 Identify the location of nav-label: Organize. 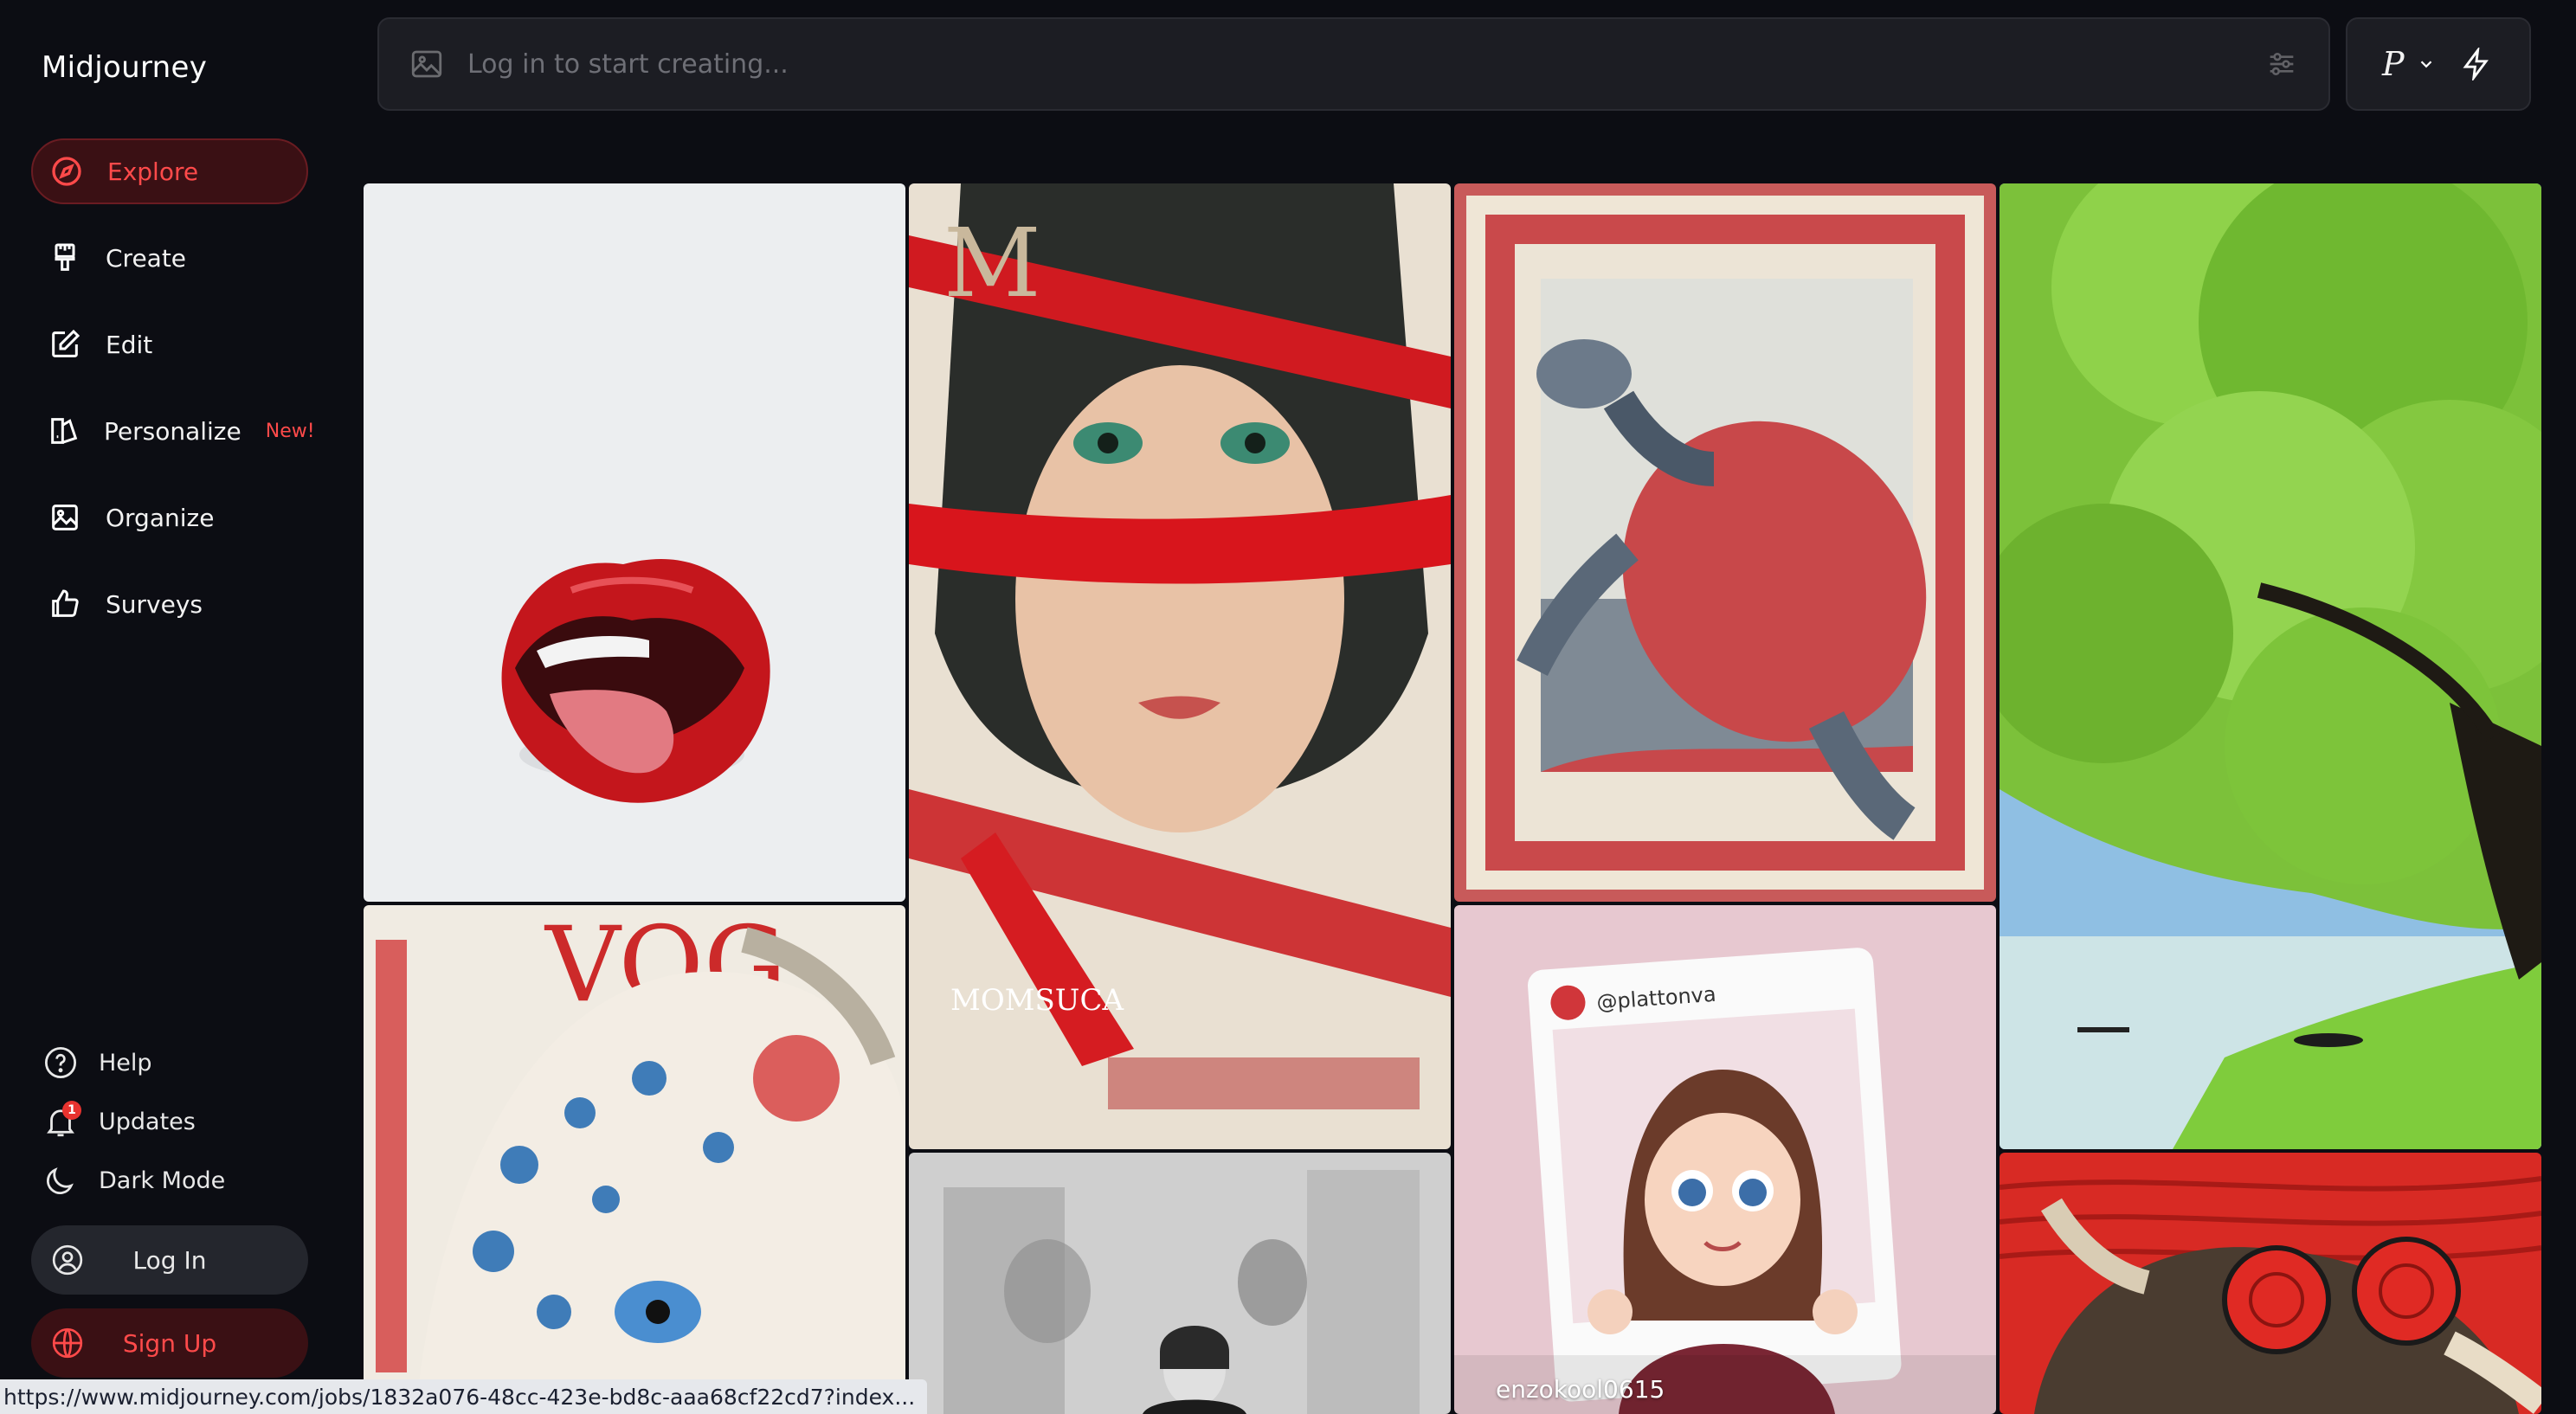
(160, 517).